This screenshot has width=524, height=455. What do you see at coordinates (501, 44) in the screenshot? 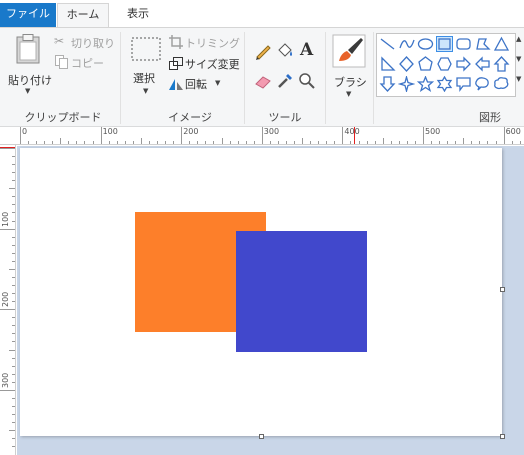
I see `triangle-shape-icon` at bounding box center [501, 44].